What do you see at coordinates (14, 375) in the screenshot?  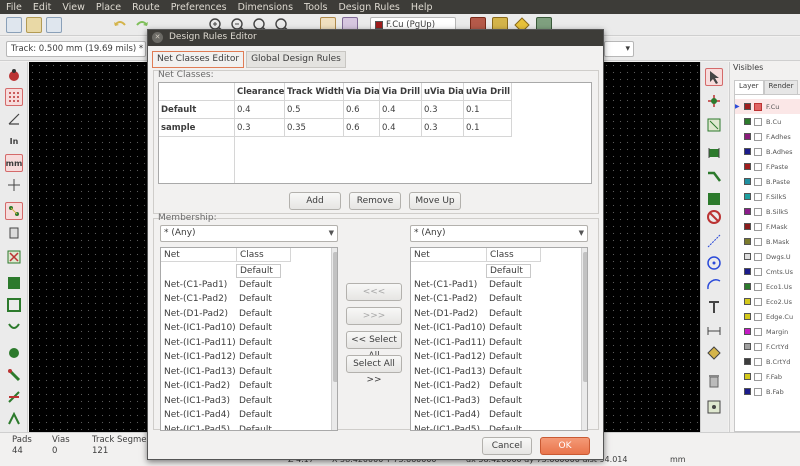 I see `track-sketch-icon` at bounding box center [14, 375].